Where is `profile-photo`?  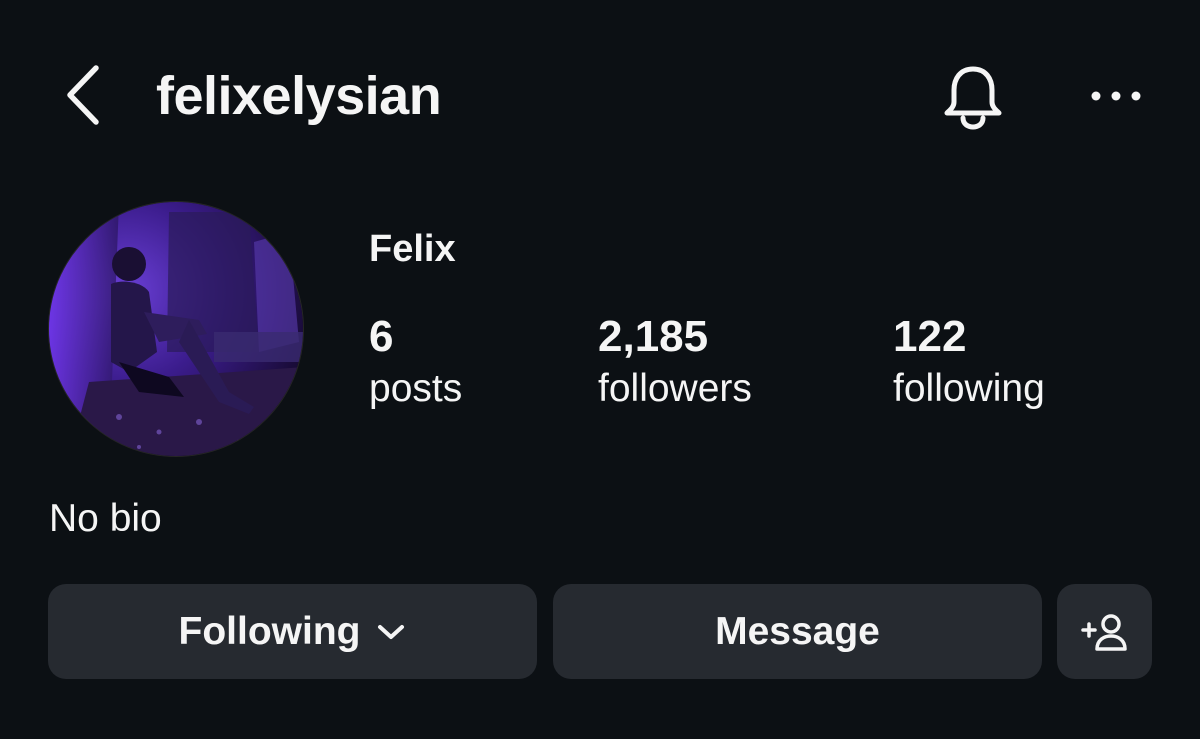
profile-photo is located at coordinates (176, 329).